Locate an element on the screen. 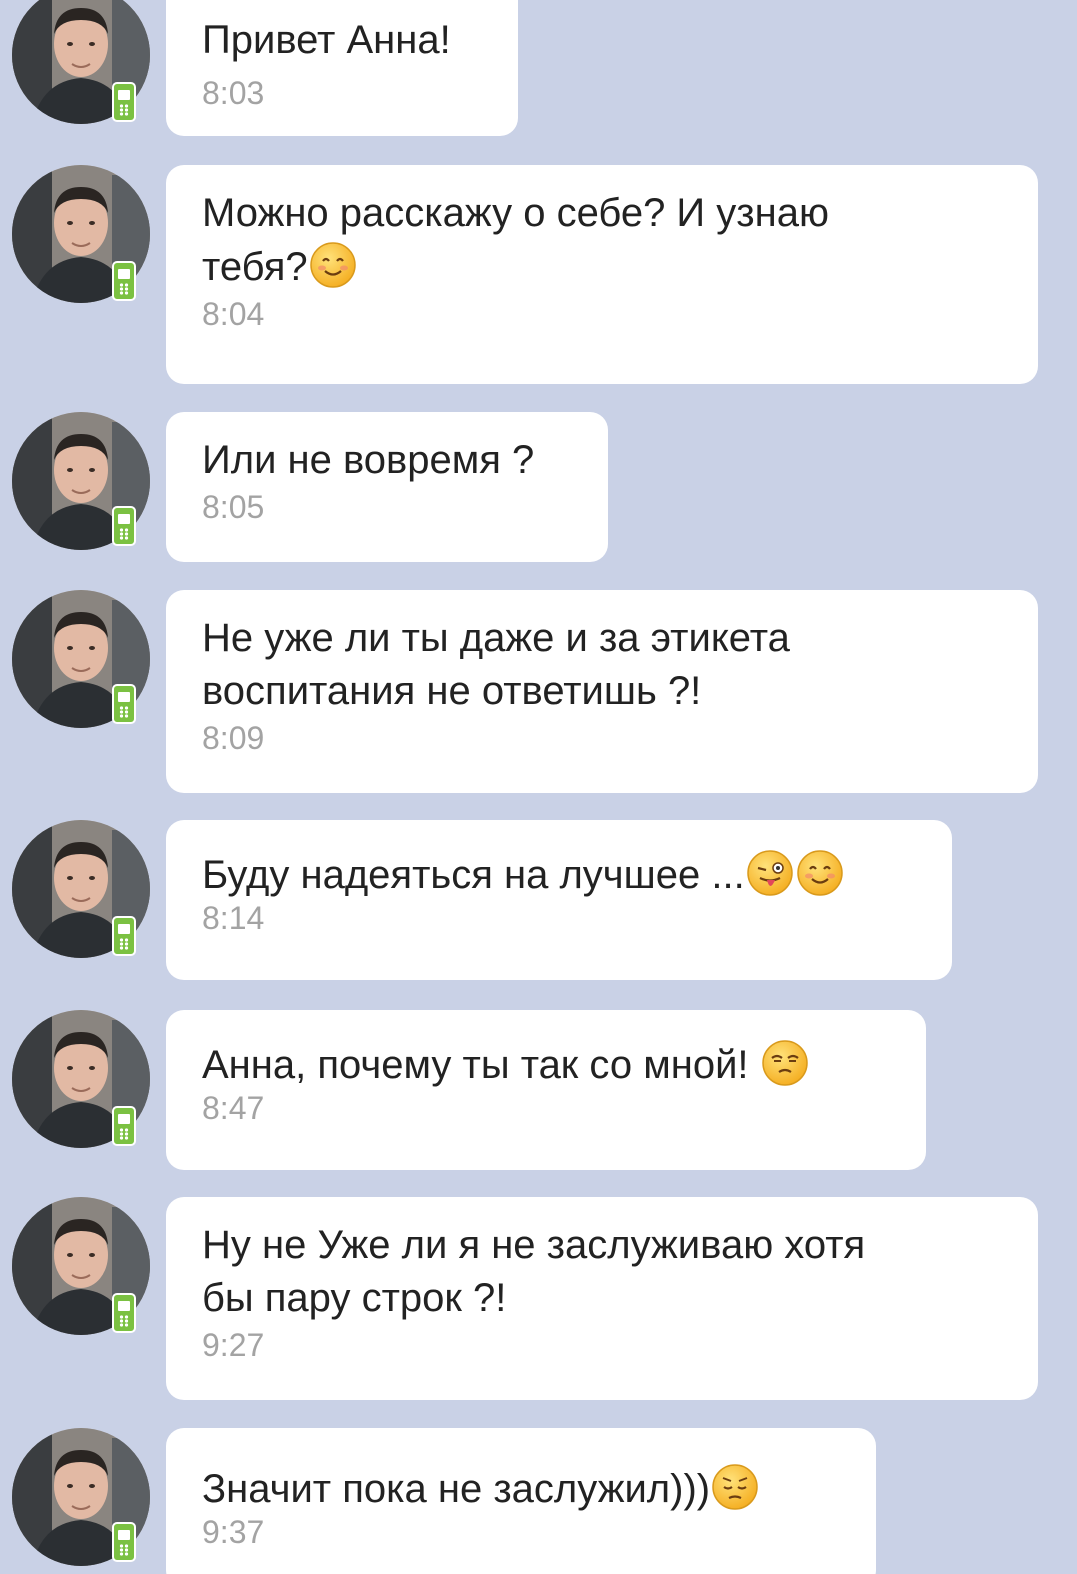  message-time: 8:09 is located at coordinates (233, 738).